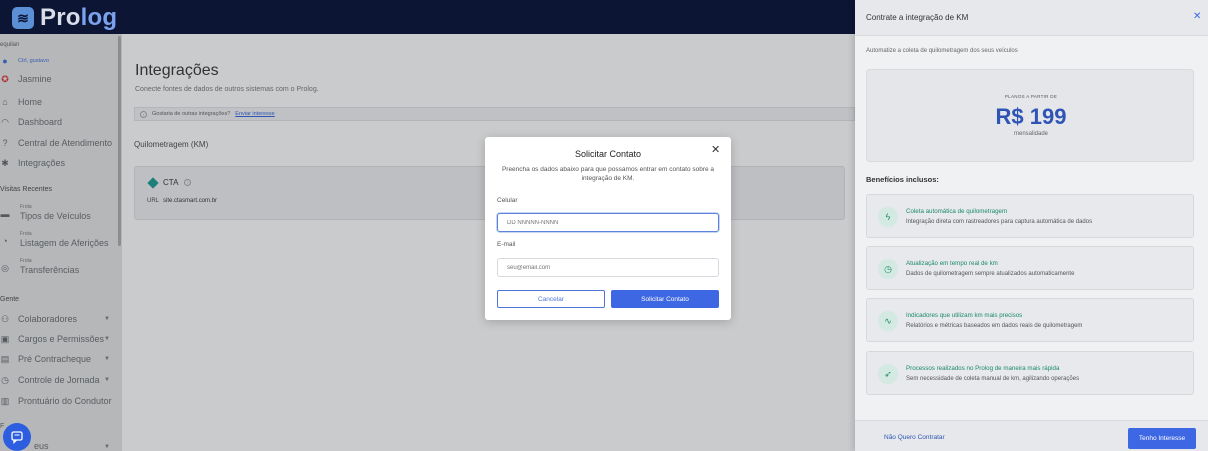  Describe the element at coordinates (61, 339) in the screenshot. I see `sidebar-item-label: Cargos e Permissões` at that location.